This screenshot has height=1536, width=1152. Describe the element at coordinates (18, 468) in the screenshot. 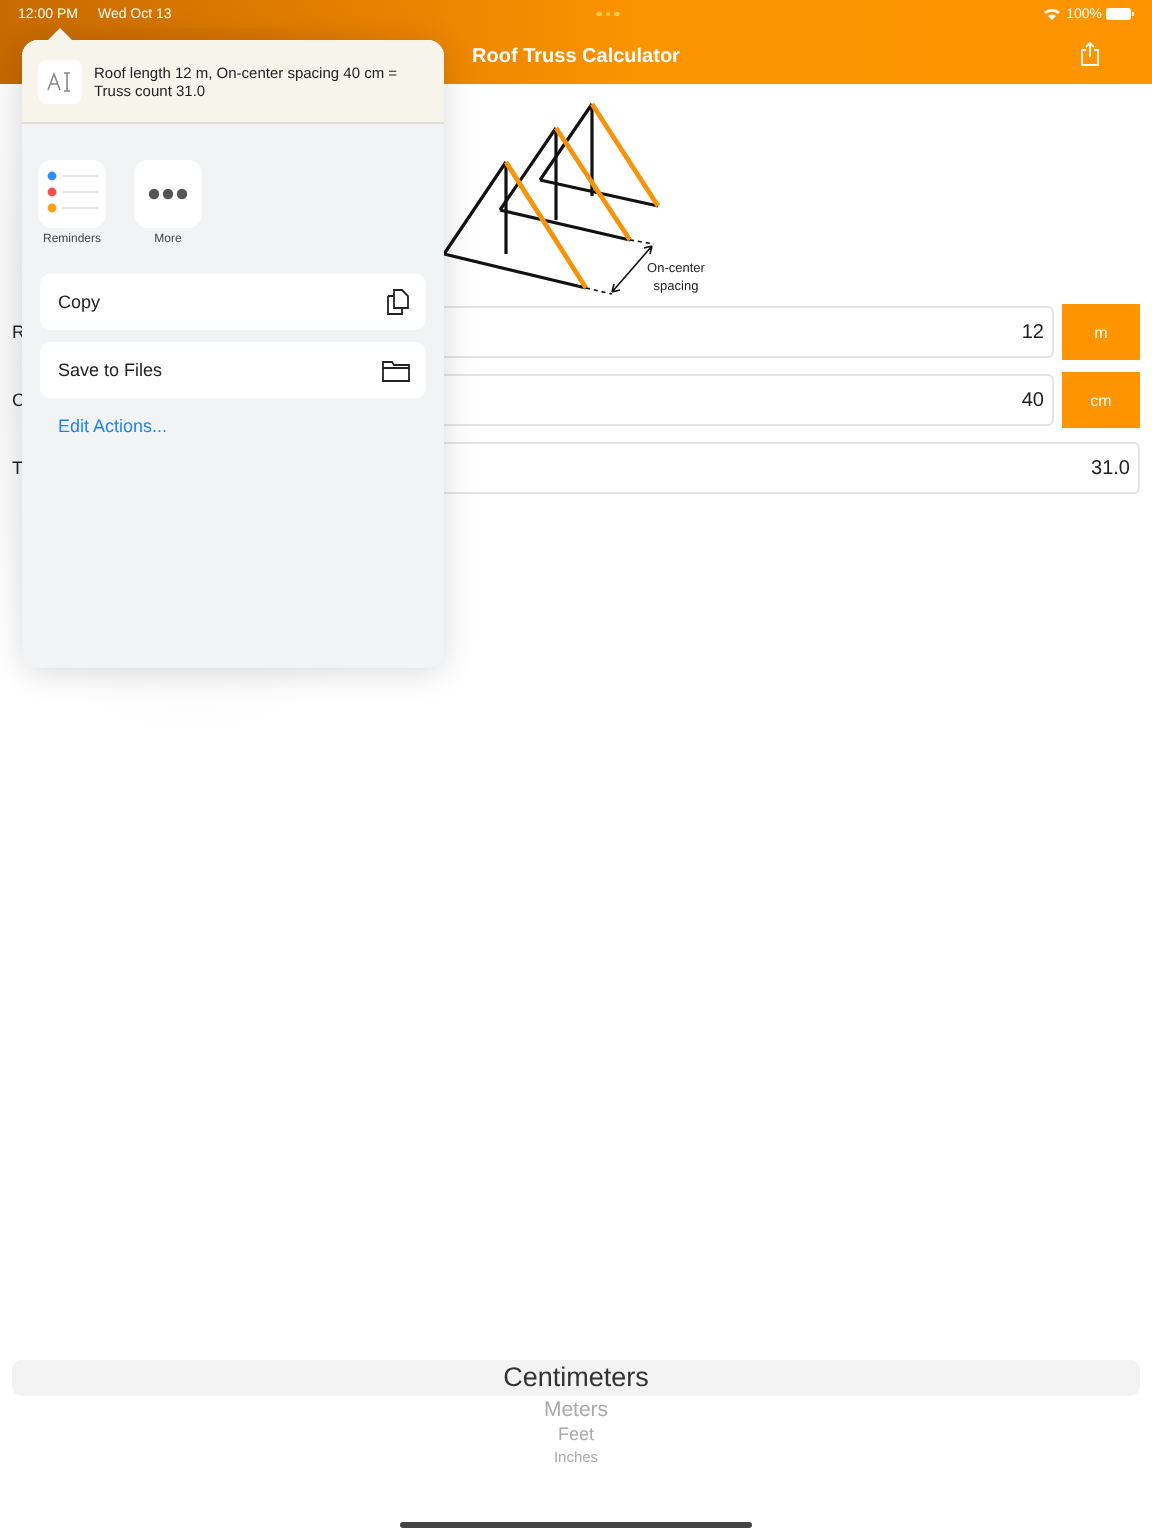

I see `field-label: T` at that location.